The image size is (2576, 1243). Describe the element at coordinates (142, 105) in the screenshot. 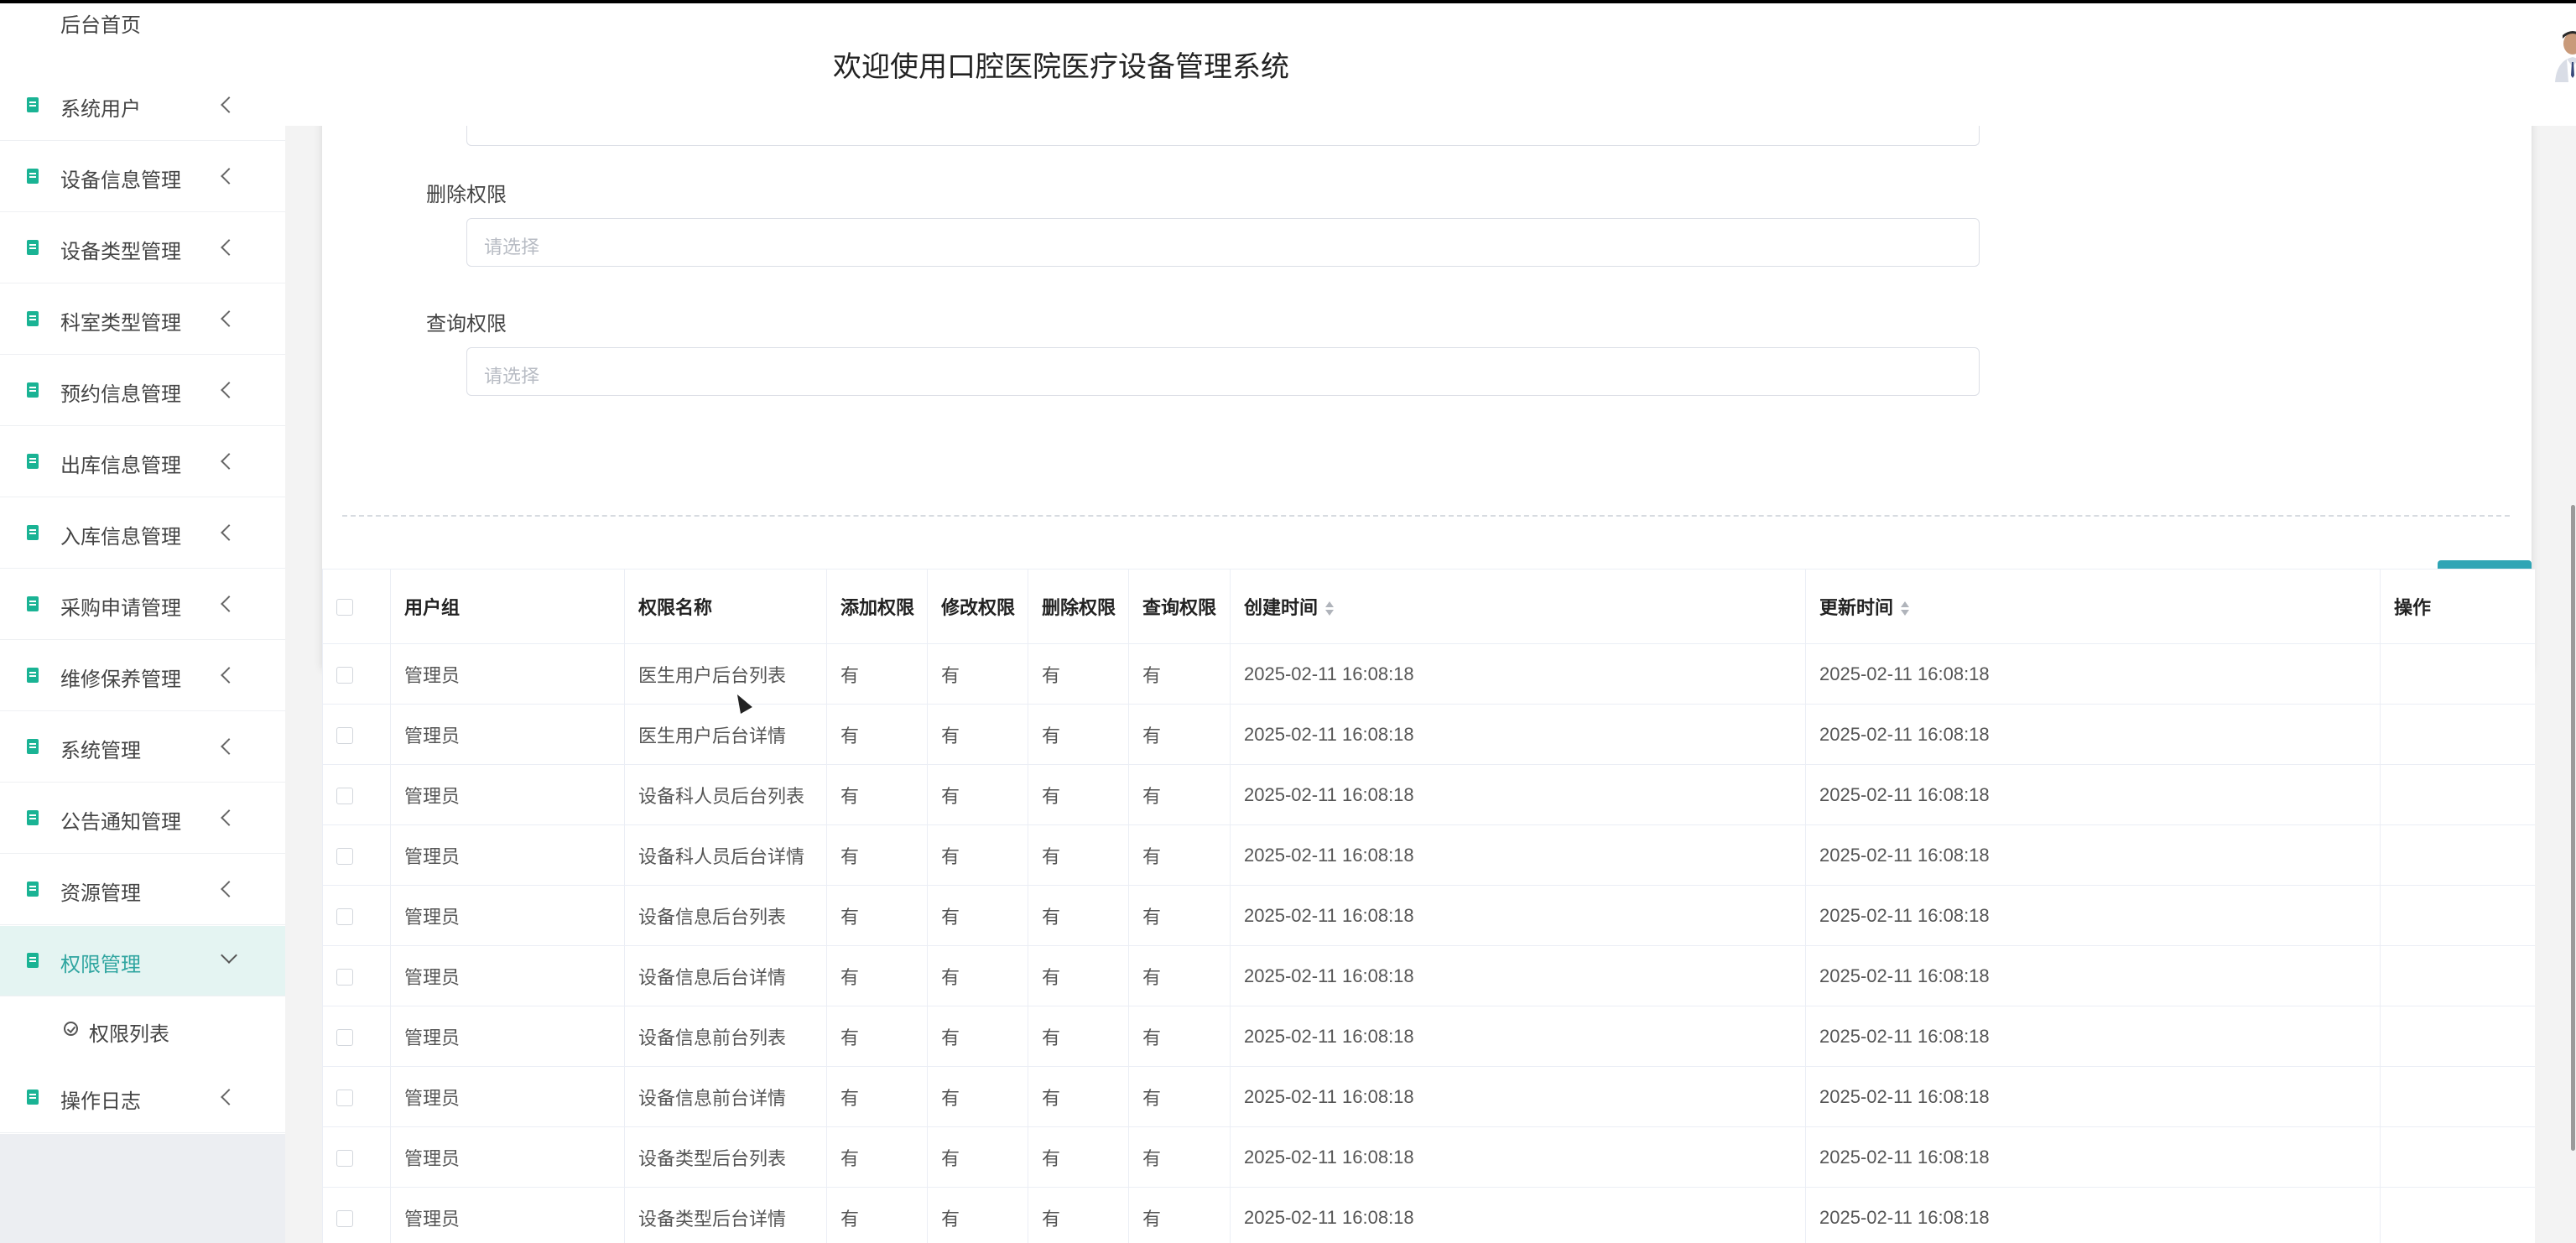

I see `sidebar-item: 系统用户` at that location.